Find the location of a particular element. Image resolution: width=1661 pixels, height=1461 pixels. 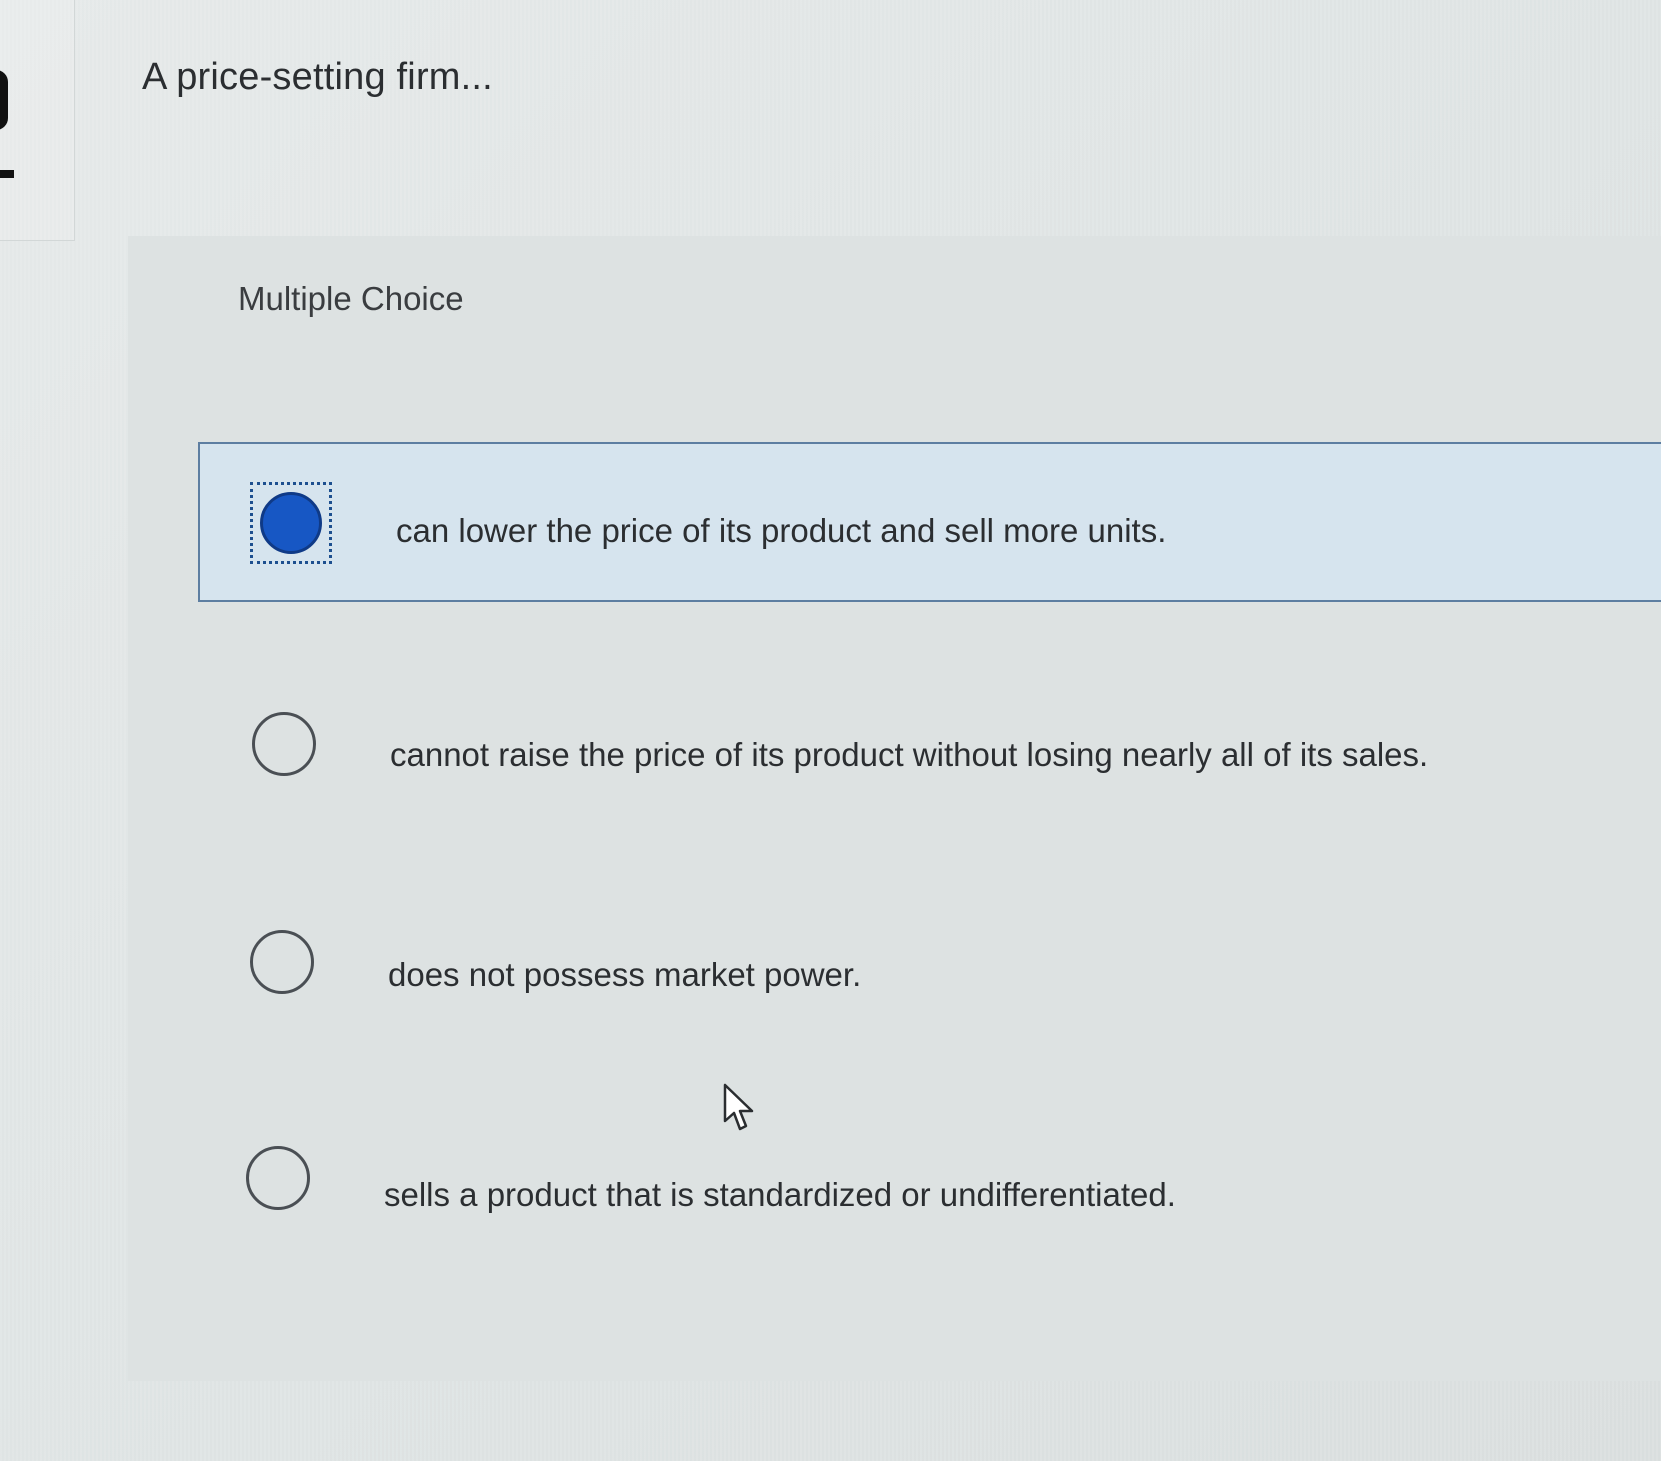

question-type-label: Multiple Choice is located at coordinates (351, 298).